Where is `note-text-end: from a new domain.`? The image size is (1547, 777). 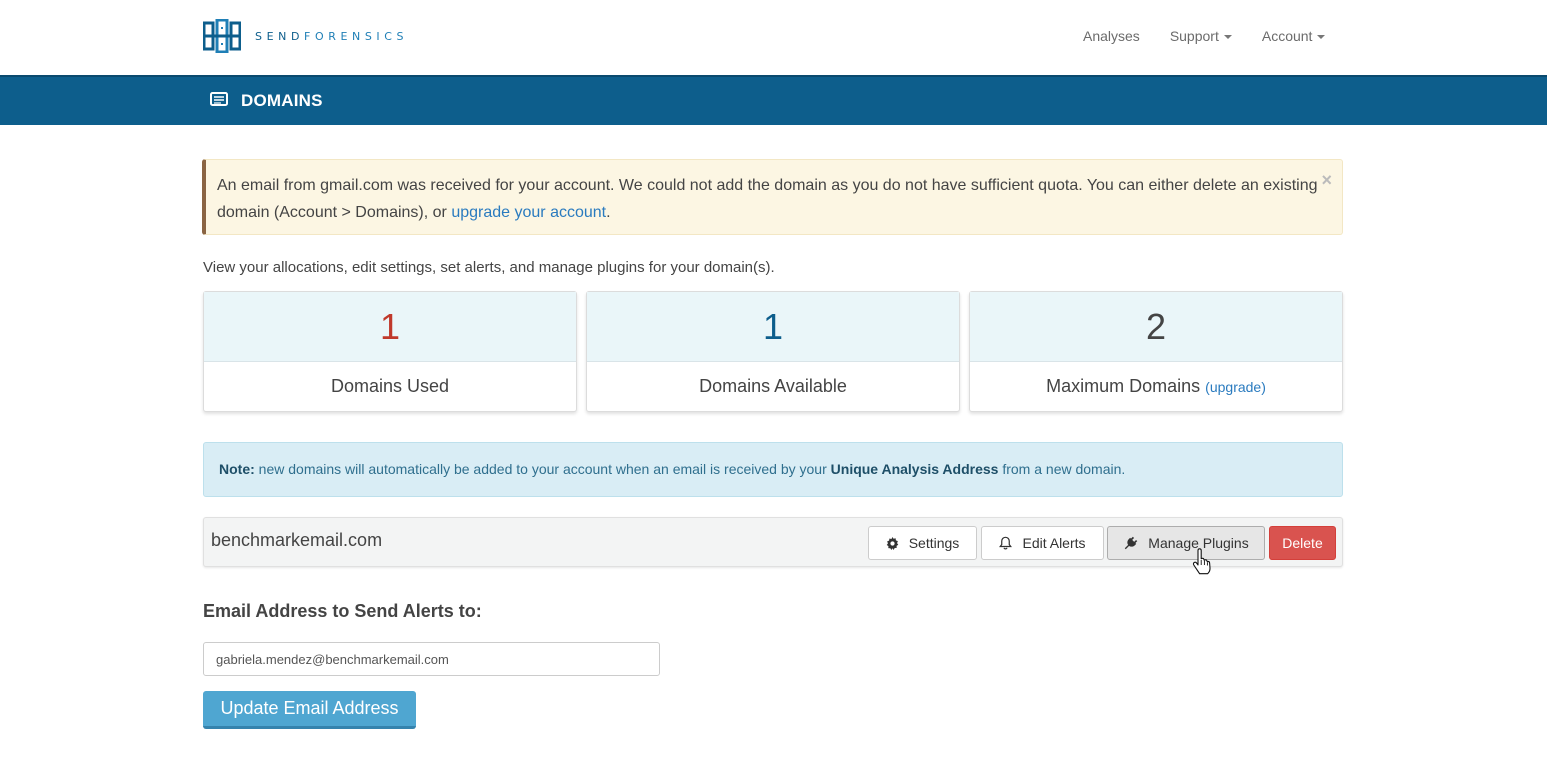
note-text-end: from a new domain. is located at coordinates (1064, 469).